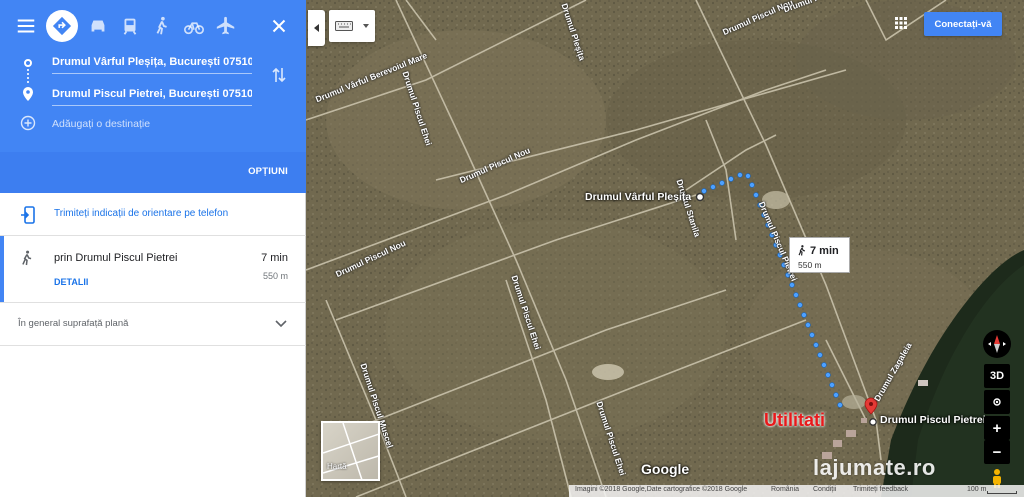  What do you see at coordinates (997, 376) in the screenshot?
I see `tilt-3d-button: 3D` at bounding box center [997, 376].